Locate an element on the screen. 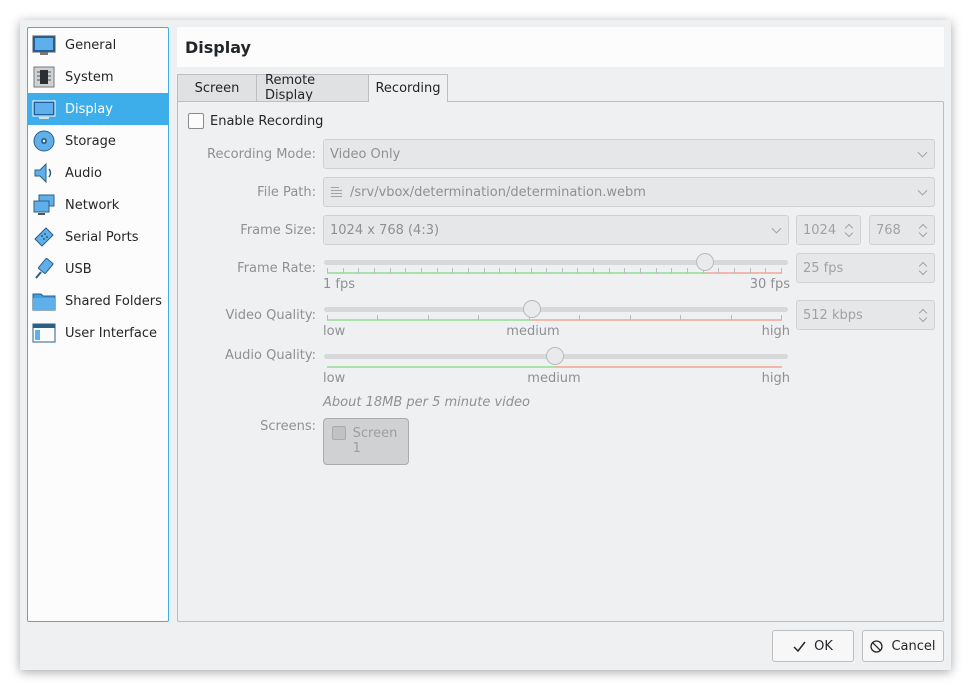 The image size is (971, 689). ok-button: OK is located at coordinates (813, 646).